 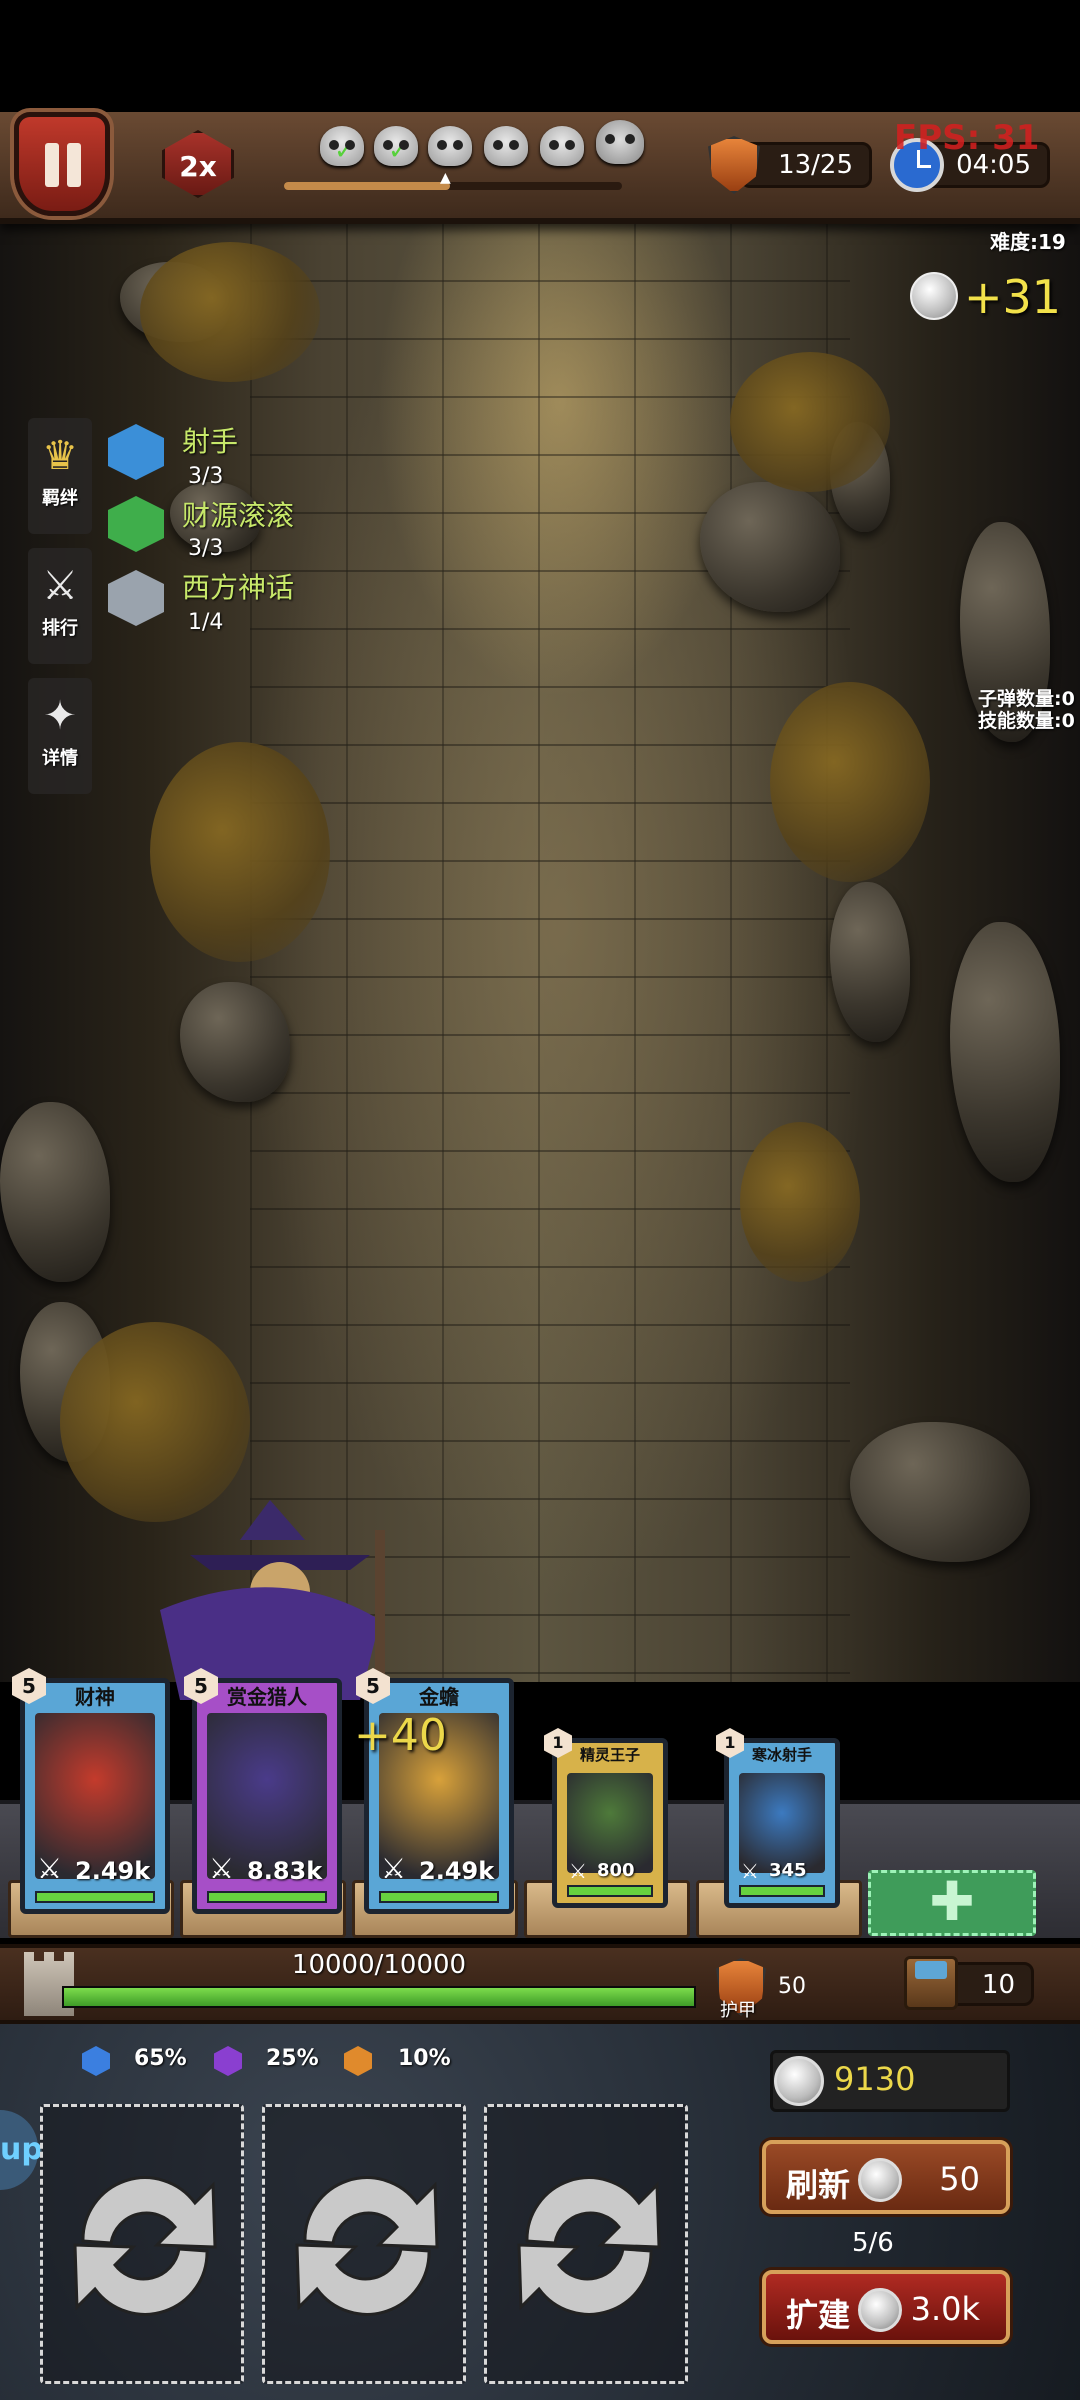 I want to click on trait-name: 财源滚滚, so click(x=238, y=515).